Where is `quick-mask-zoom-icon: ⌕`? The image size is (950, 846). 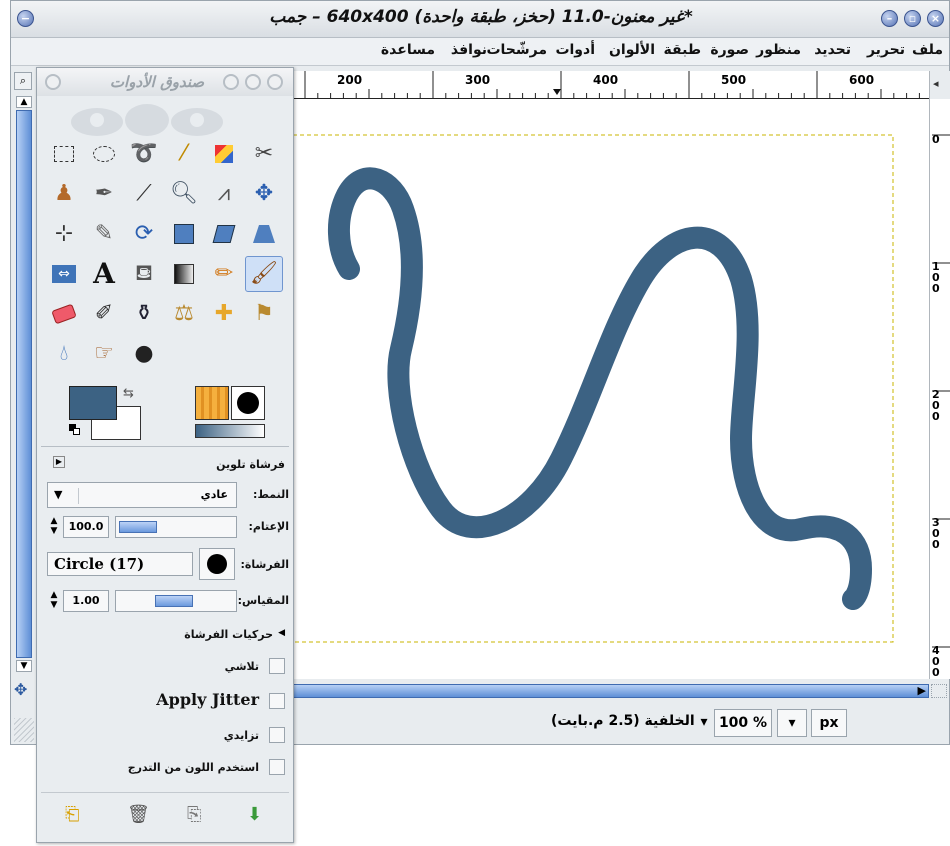
quick-mask-zoom-icon: ⌕ is located at coordinates (23, 81).